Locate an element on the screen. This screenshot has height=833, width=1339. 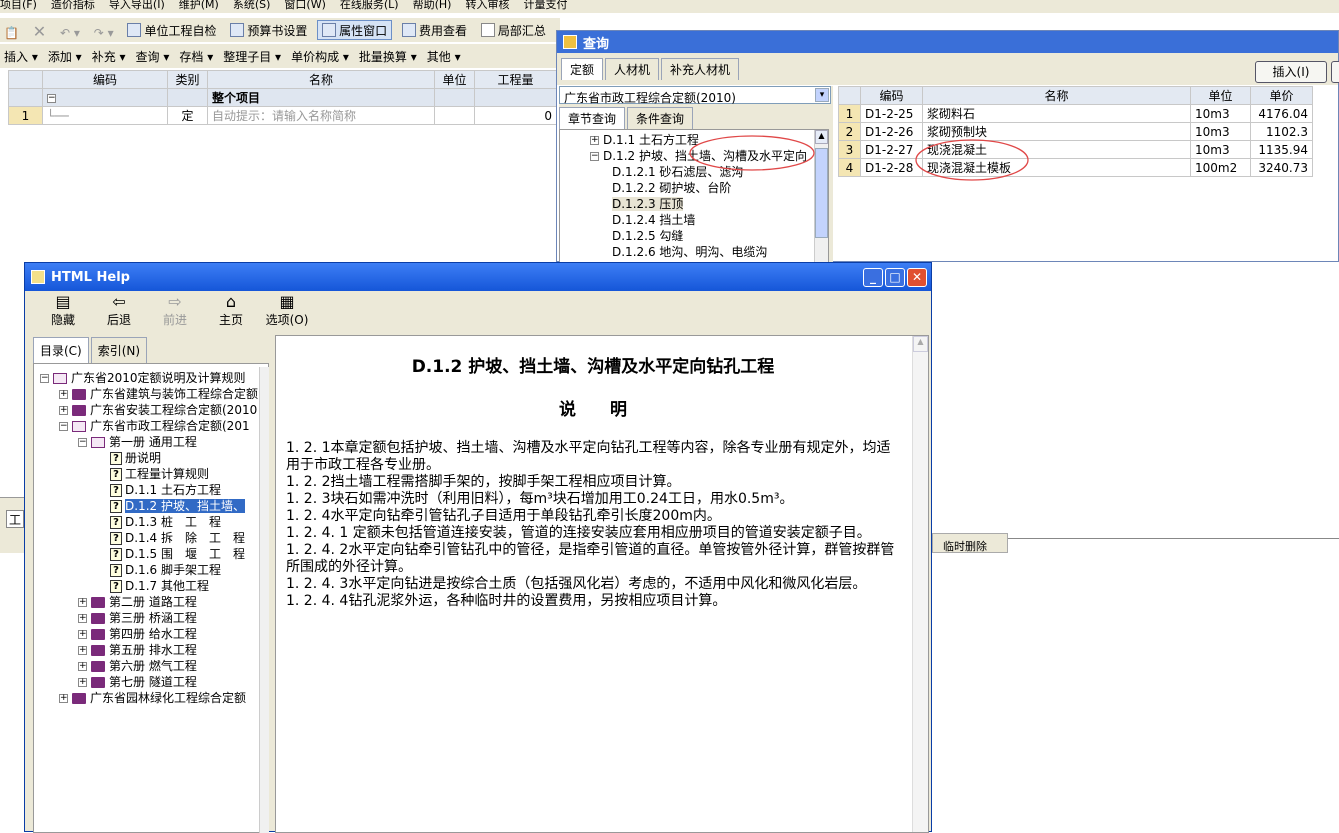
result-name: 现浇混凝土模板 is located at coordinates (1056, 167).